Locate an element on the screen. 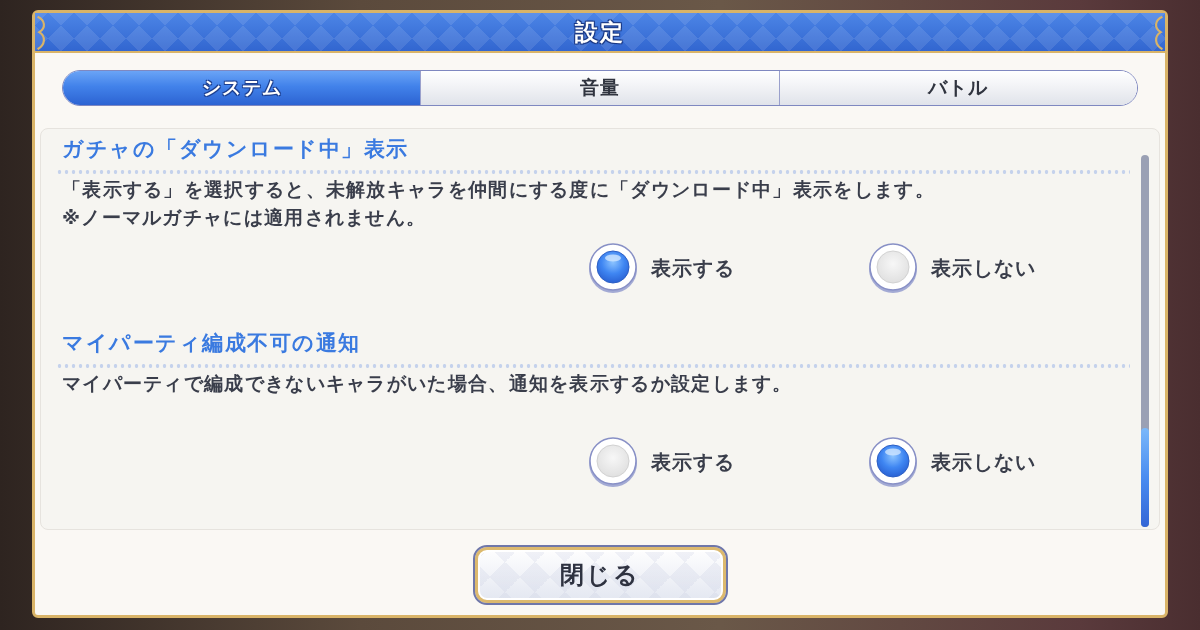 This screenshot has height=630, width=1200. tab: システム is located at coordinates (242, 88).